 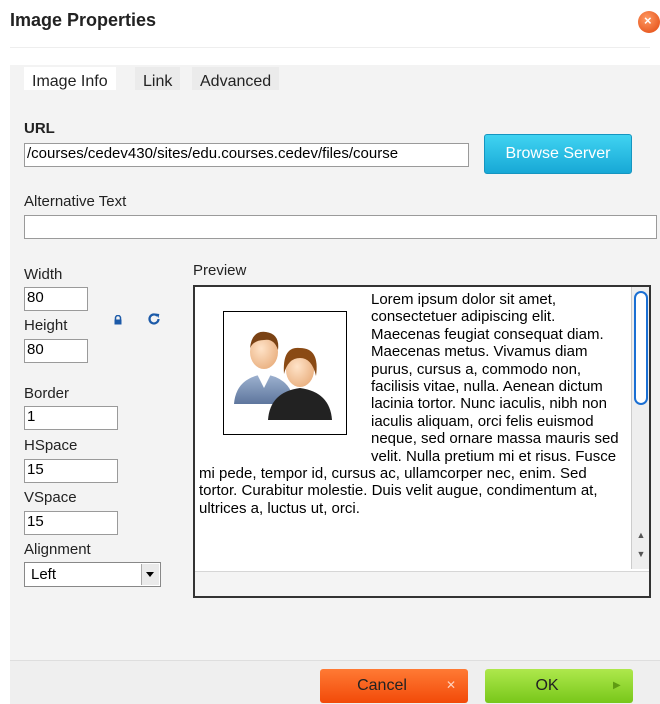 What do you see at coordinates (640, 428) in the screenshot?
I see `vertical-scrollbar: ▲ ▼` at bounding box center [640, 428].